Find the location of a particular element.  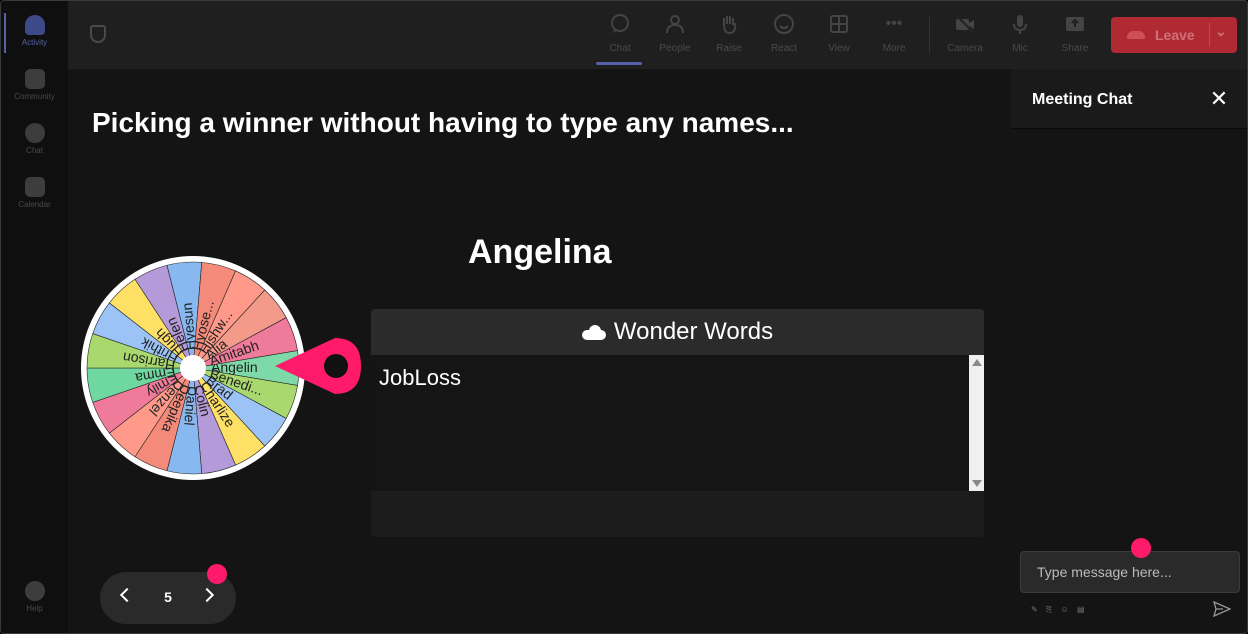

leave-button: Leave ⌄ is located at coordinates (1174, 35).